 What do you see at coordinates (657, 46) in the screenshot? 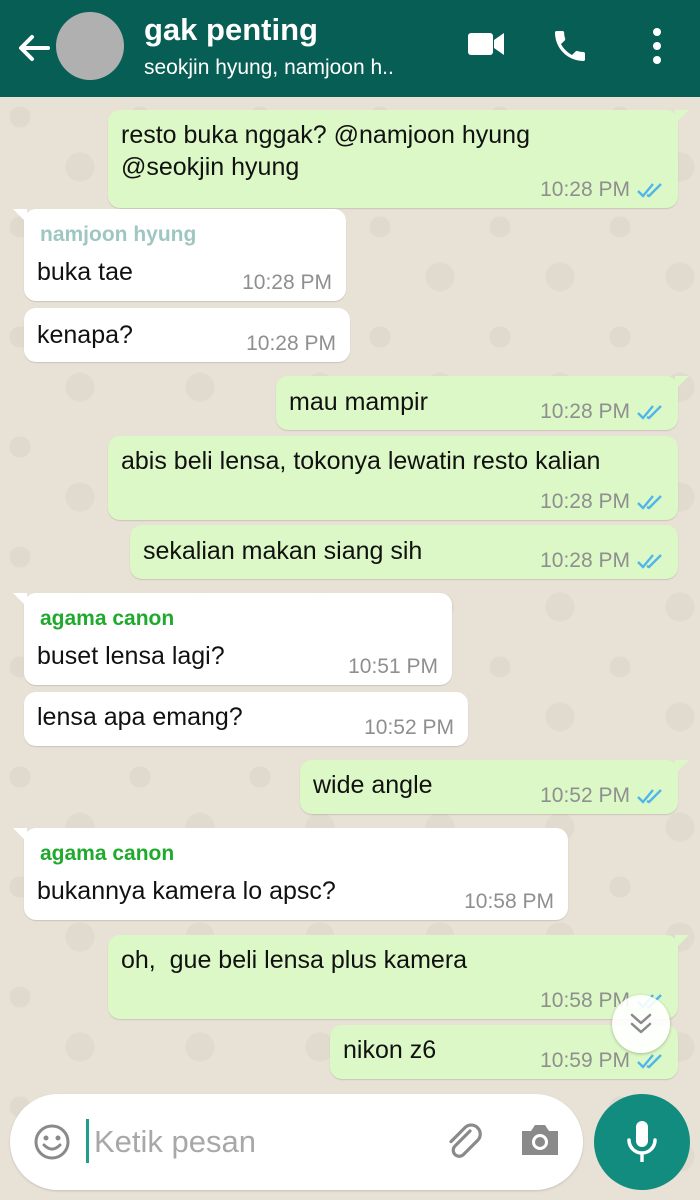
I see `more-vertical-icon` at bounding box center [657, 46].